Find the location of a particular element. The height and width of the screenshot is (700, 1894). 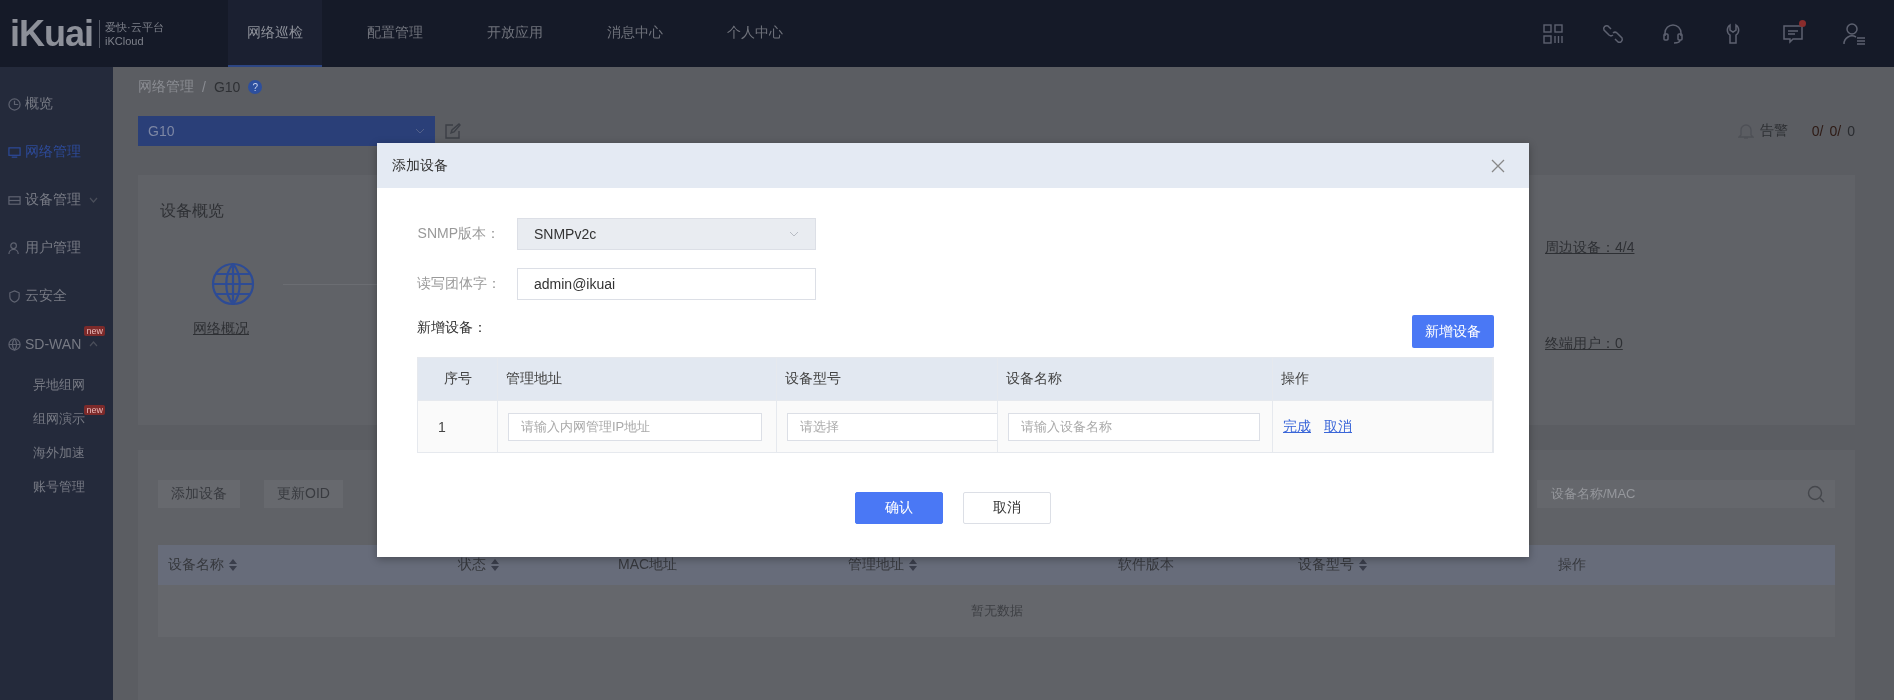

clock-icon is located at coordinates (14, 104).